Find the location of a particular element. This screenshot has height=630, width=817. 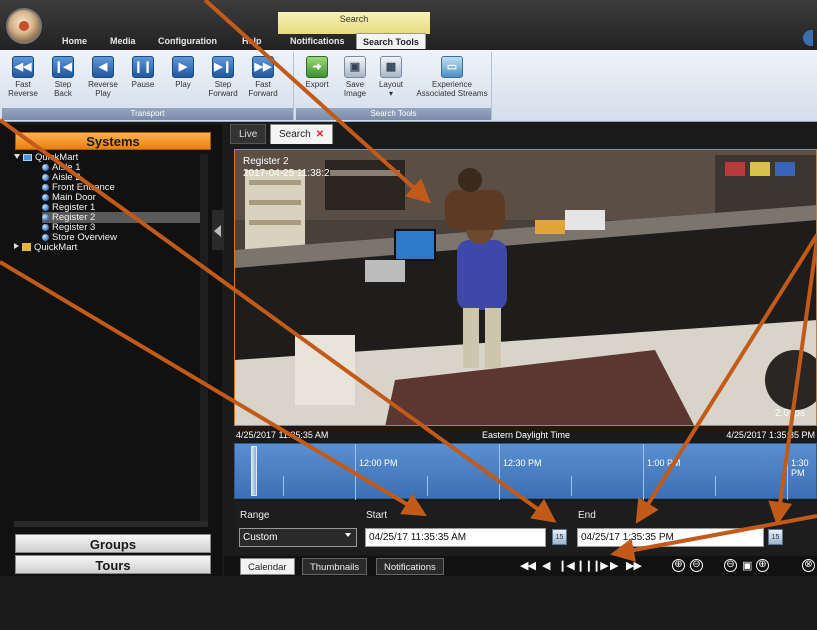

timeline-track: 12:00 PM 12:30 PM 1:00 PM 1:30 PM is located at coordinates (525, 471).